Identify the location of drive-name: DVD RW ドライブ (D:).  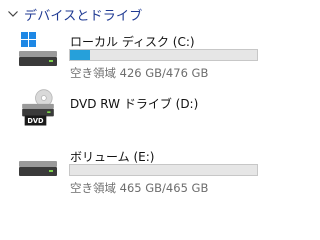
(134, 104).